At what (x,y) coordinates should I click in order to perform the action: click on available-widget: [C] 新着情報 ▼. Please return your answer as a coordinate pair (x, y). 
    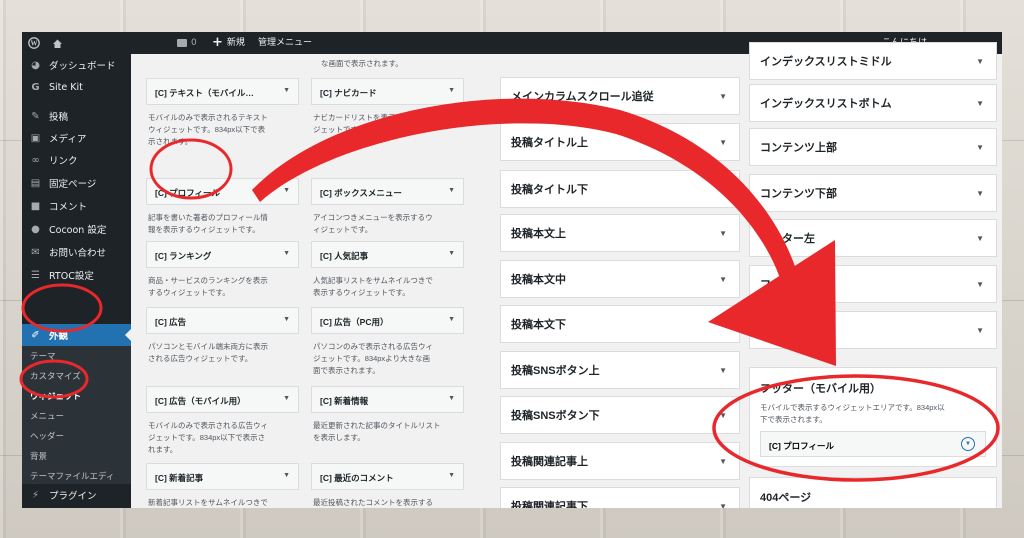
    Looking at the image, I should click on (387, 399).